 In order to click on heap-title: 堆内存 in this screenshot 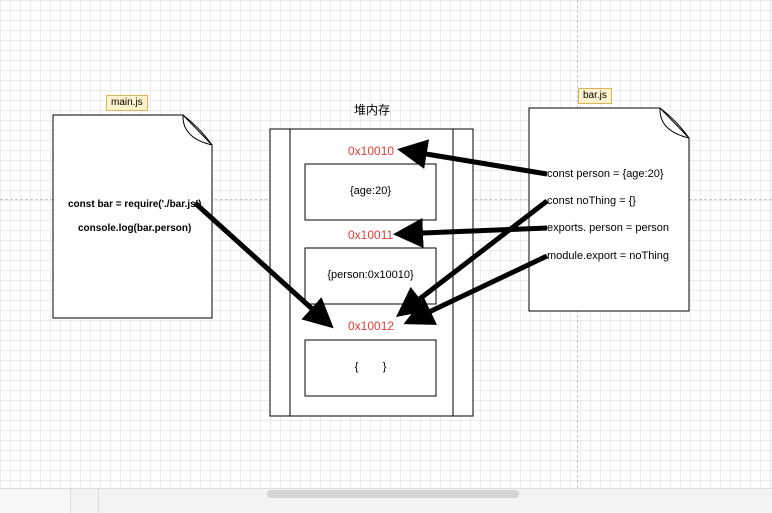, I will do `click(372, 110)`.